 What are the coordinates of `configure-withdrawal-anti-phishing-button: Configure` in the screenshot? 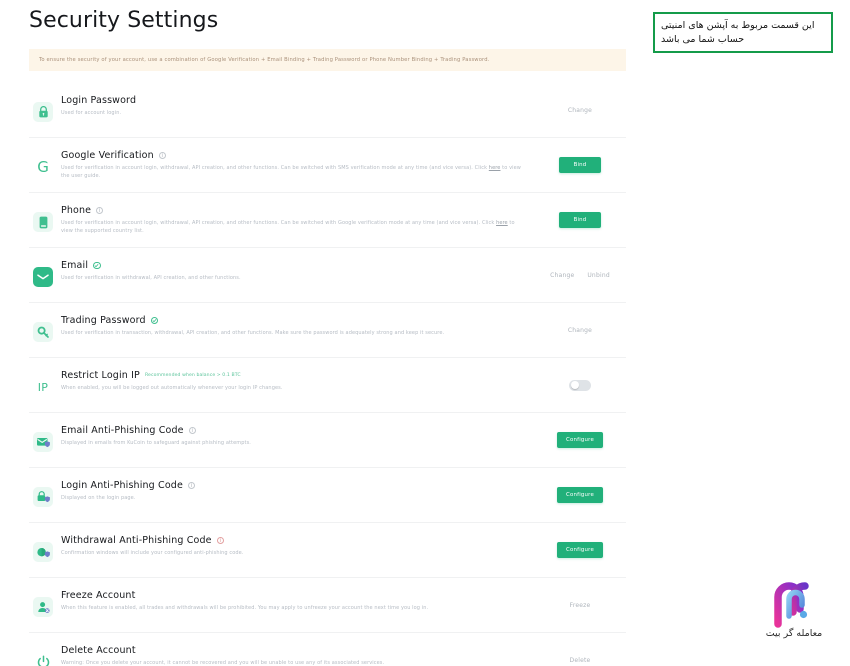 It's located at (580, 550).